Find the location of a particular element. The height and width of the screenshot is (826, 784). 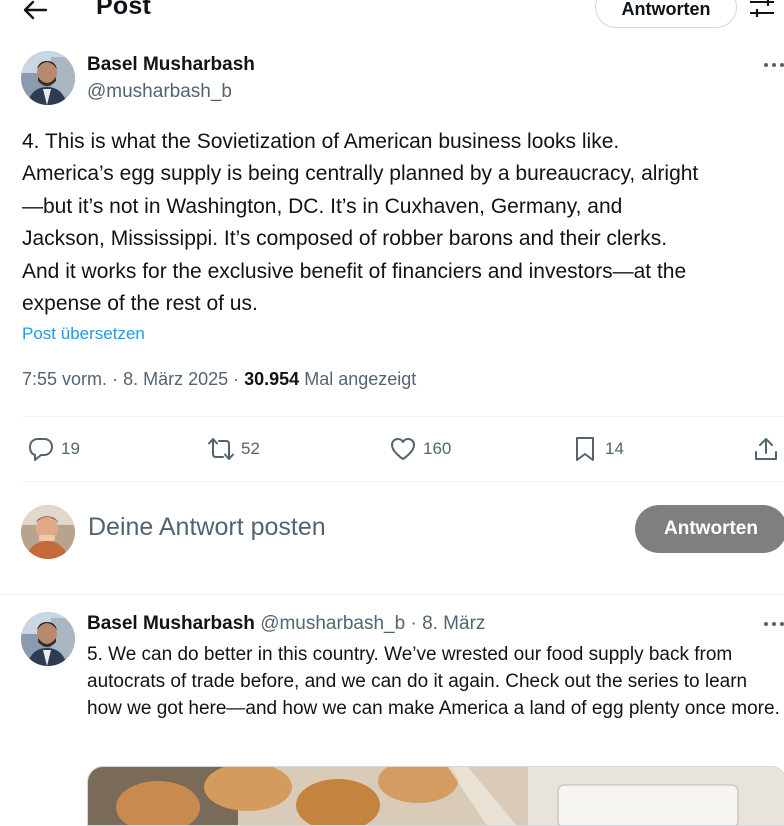

reply-date: 8. März is located at coordinates (453, 623).